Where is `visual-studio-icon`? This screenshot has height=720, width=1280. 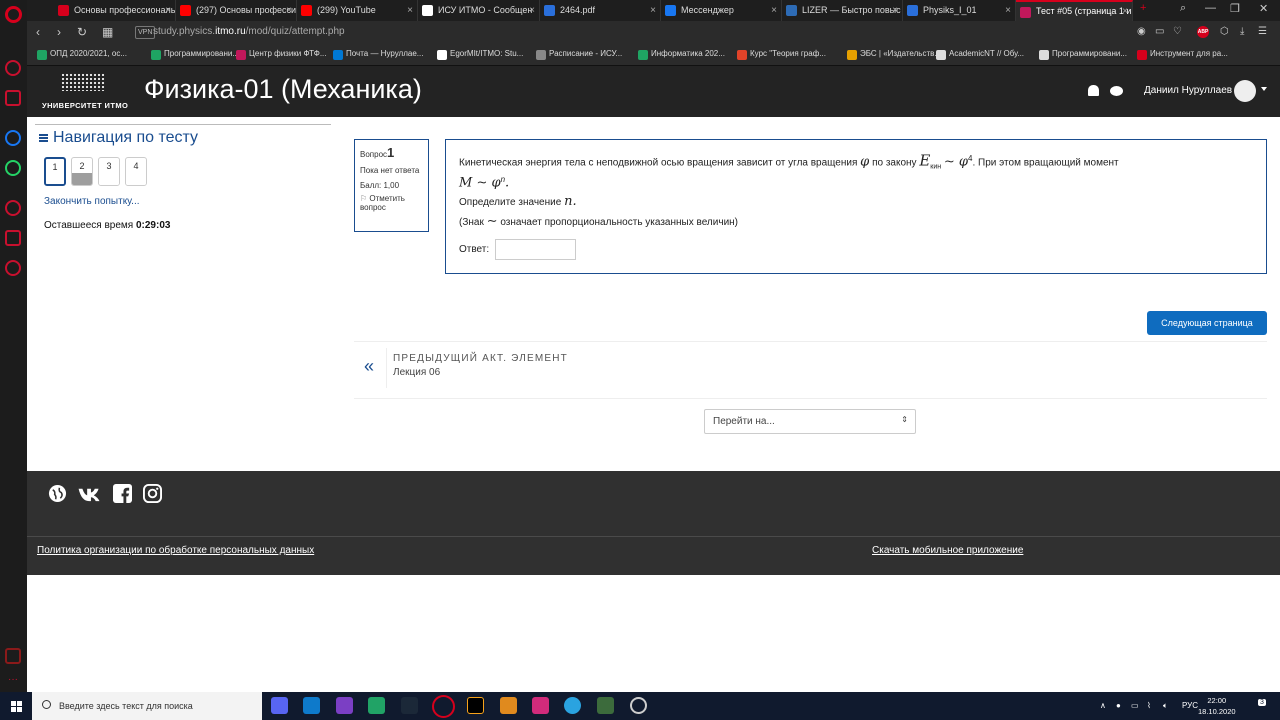 visual-studio-icon is located at coordinates (344, 705).